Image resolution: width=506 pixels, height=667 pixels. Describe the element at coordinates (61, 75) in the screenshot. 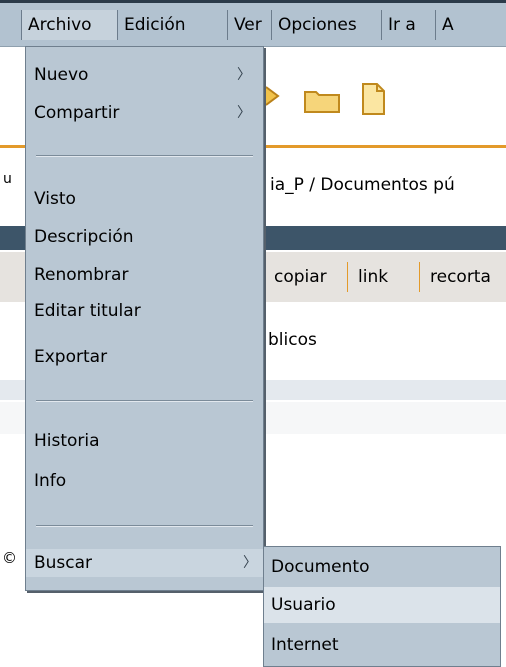

I see `menu-item-label: Nuevo` at that location.